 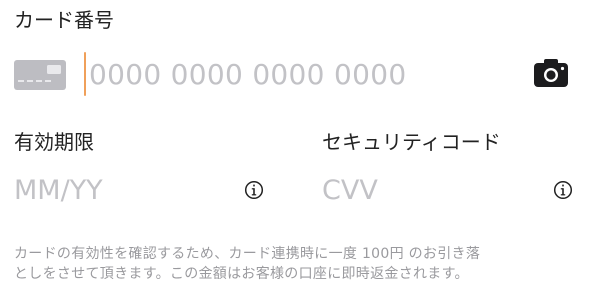 I want to click on notice-line: カードの有効性を確認するため、カード連携時に一度 100円 のお引き落, so click(x=247, y=254).